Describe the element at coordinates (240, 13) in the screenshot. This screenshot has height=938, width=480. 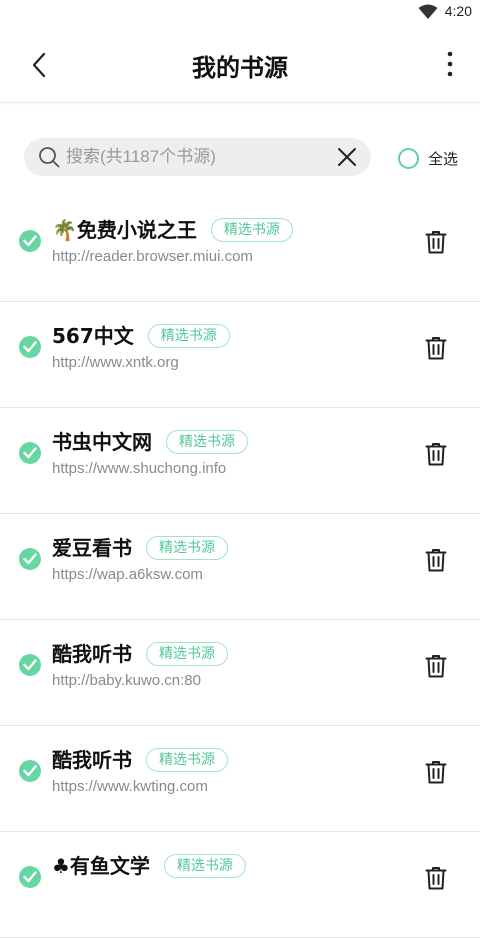
I see `status-bar: 4:20` at that location.